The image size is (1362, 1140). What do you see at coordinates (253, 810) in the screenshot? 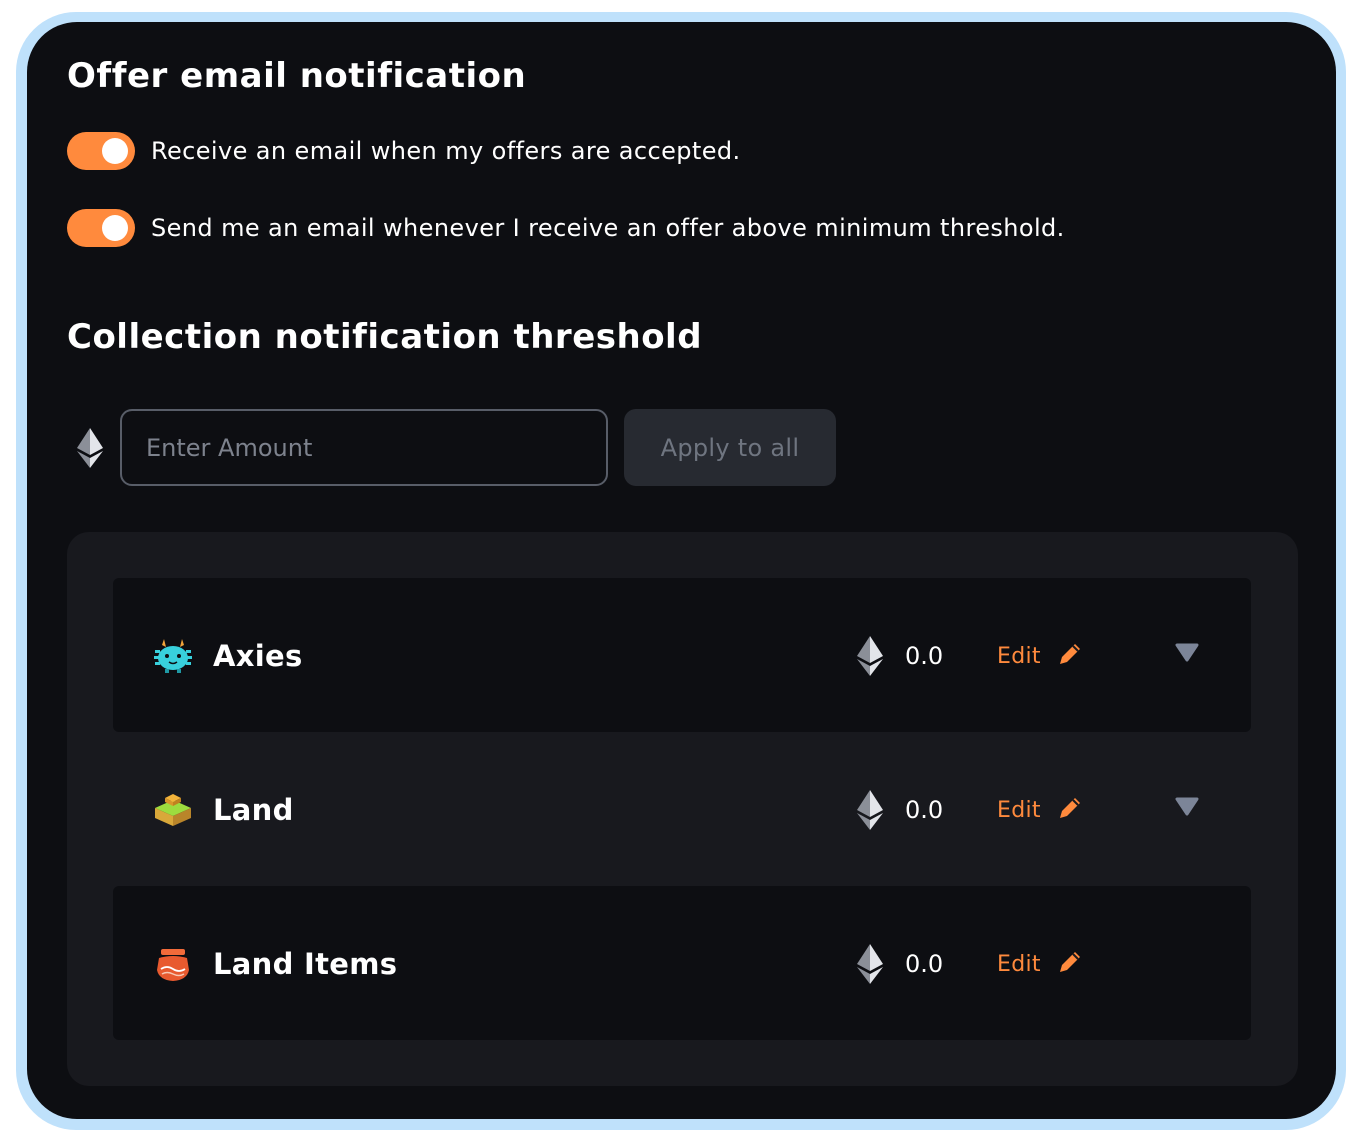
I see `collection-name: Land` at bounding box center [253, 810].